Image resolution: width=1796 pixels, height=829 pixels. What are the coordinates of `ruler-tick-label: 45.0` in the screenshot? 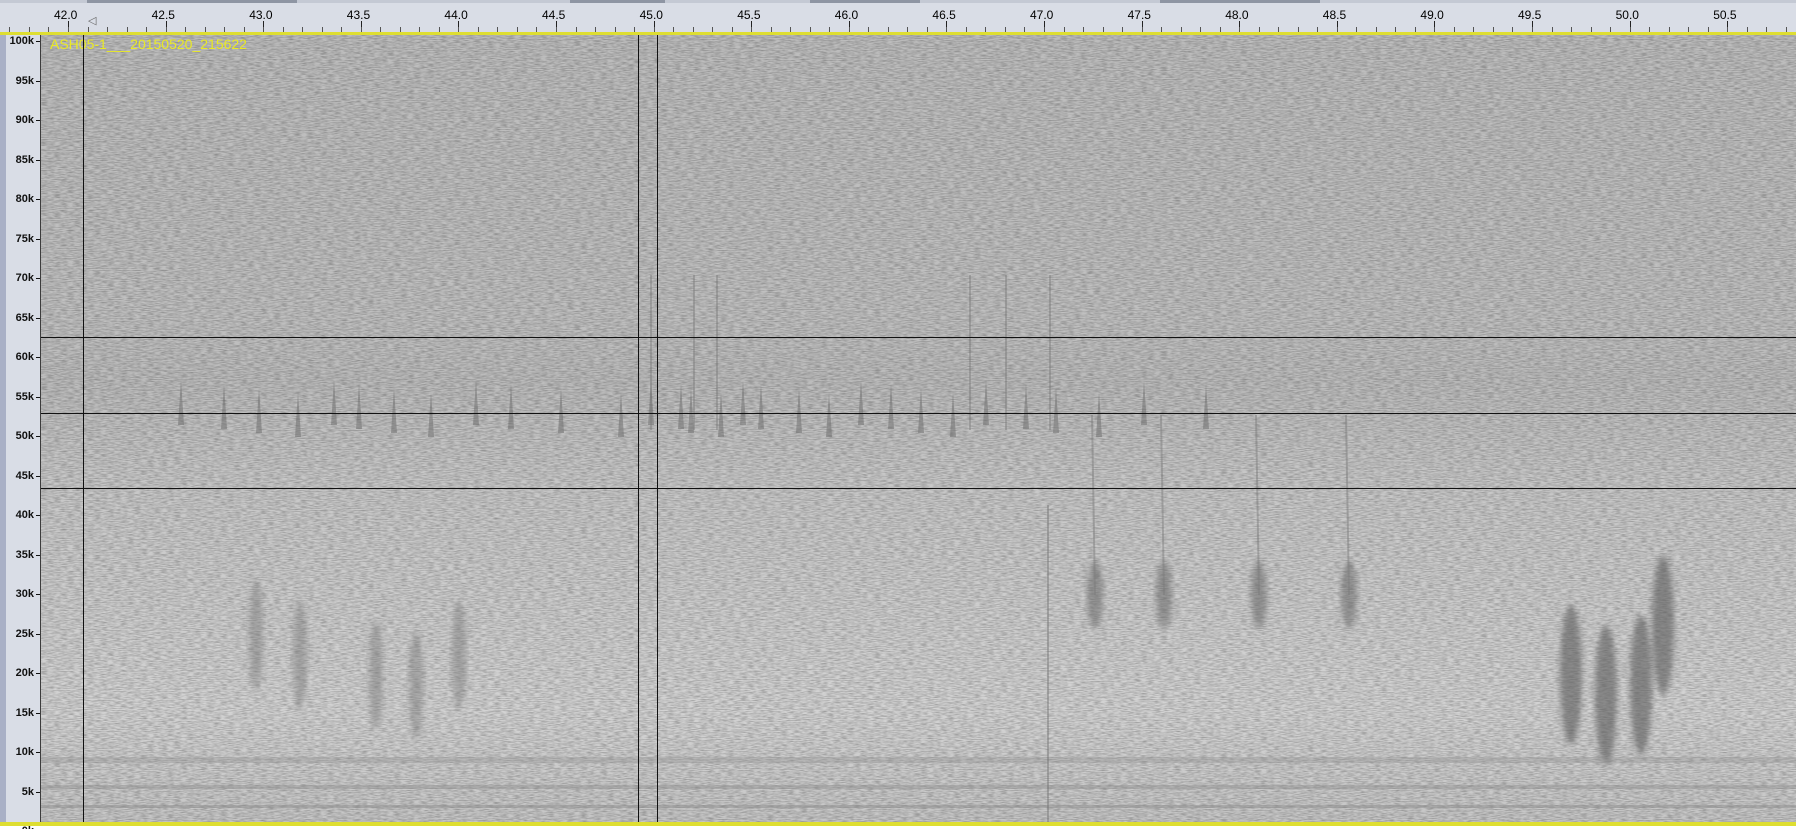 It's located at (651, 15).